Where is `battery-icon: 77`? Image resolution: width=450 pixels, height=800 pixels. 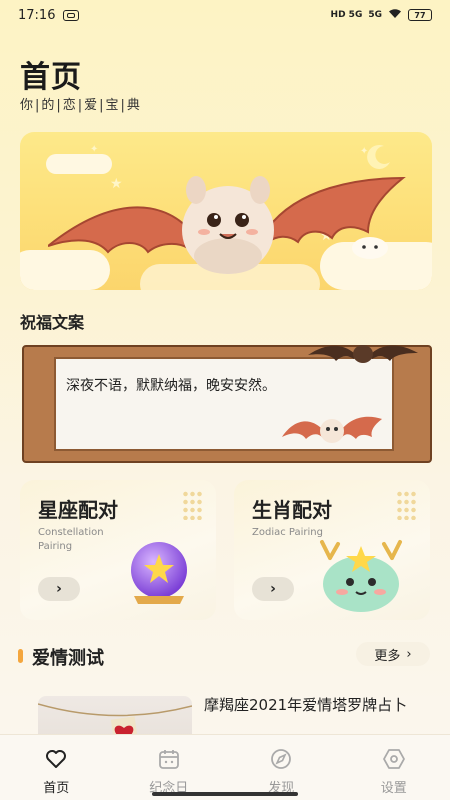 battery-icon: 77 is located at coordinates (420, 15).